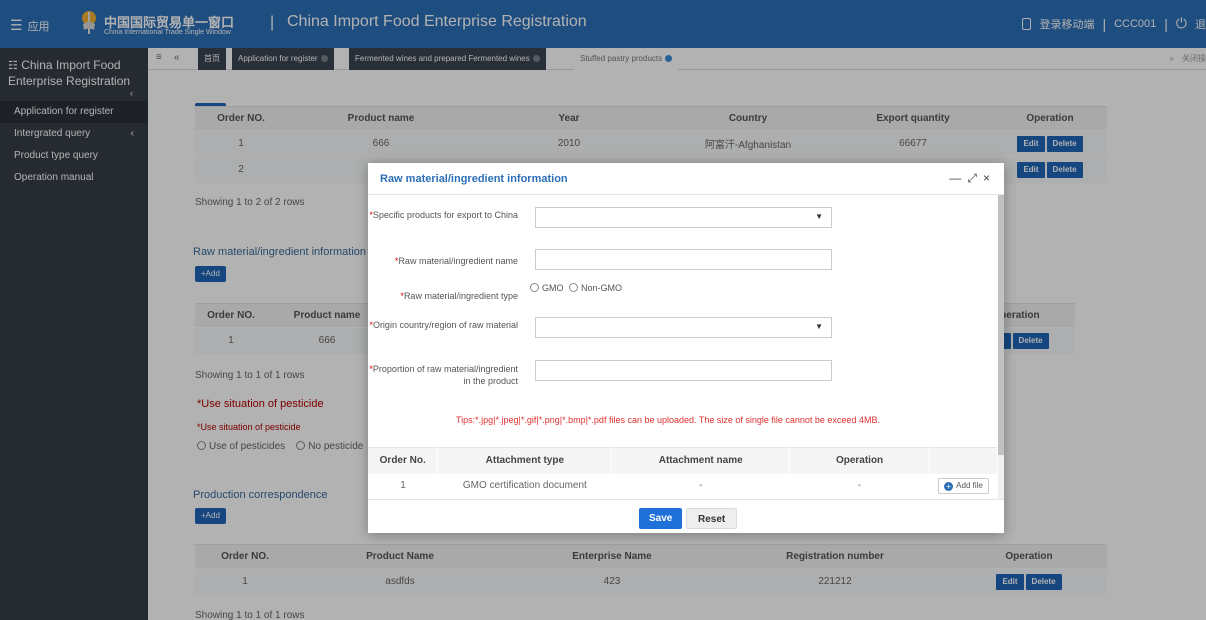  Describe the element at coordinates (955, 178) in the screenshot. I see `minimize-icon: —` at that location.